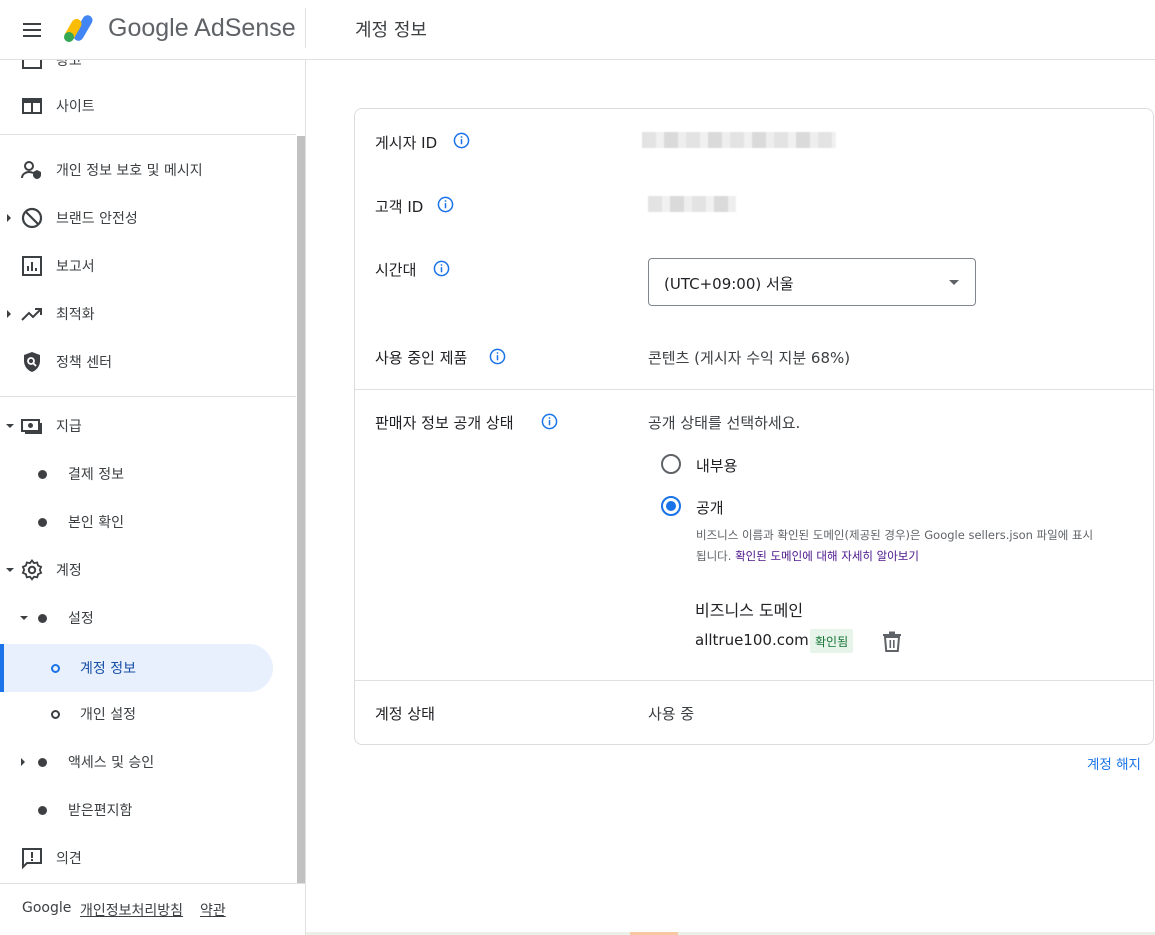 Image resolution: width=1155 pixels, height=935 pixels. What do you see at coordinates (32, 570) in the screenshot?
I see `gear-icon` at bounding box center [32, 570].